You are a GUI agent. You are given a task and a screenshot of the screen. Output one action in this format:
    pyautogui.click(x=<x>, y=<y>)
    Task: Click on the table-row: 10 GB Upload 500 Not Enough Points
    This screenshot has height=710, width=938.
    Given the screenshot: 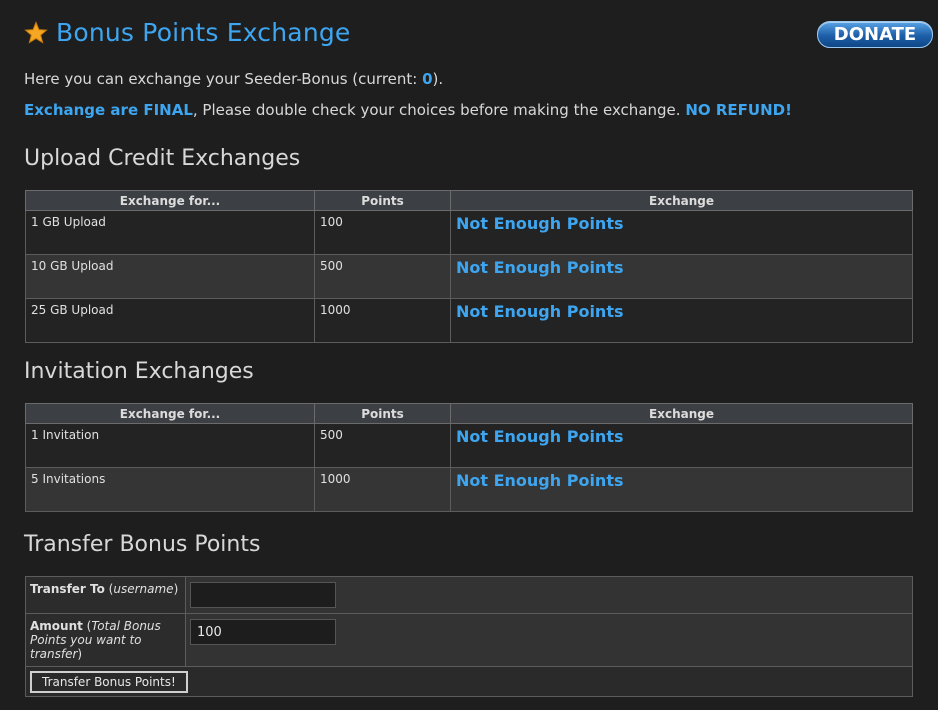 What is the action you would take?
    pyautogui.click(x=469, y=276)
    